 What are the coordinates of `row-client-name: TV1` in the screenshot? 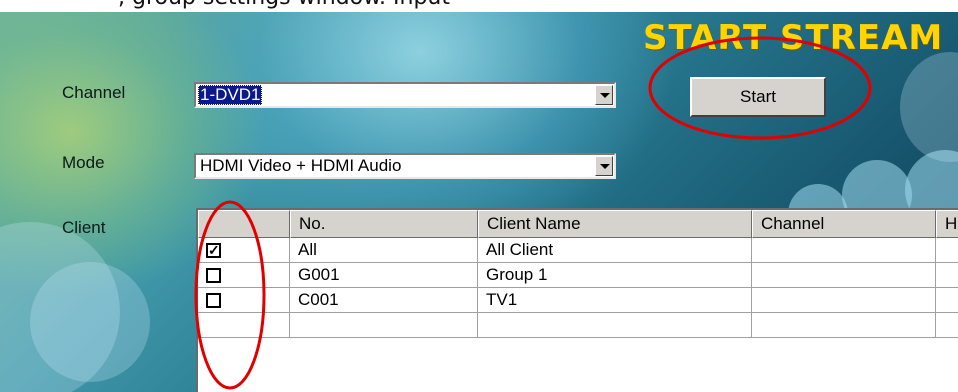 It's located at (615, 300).